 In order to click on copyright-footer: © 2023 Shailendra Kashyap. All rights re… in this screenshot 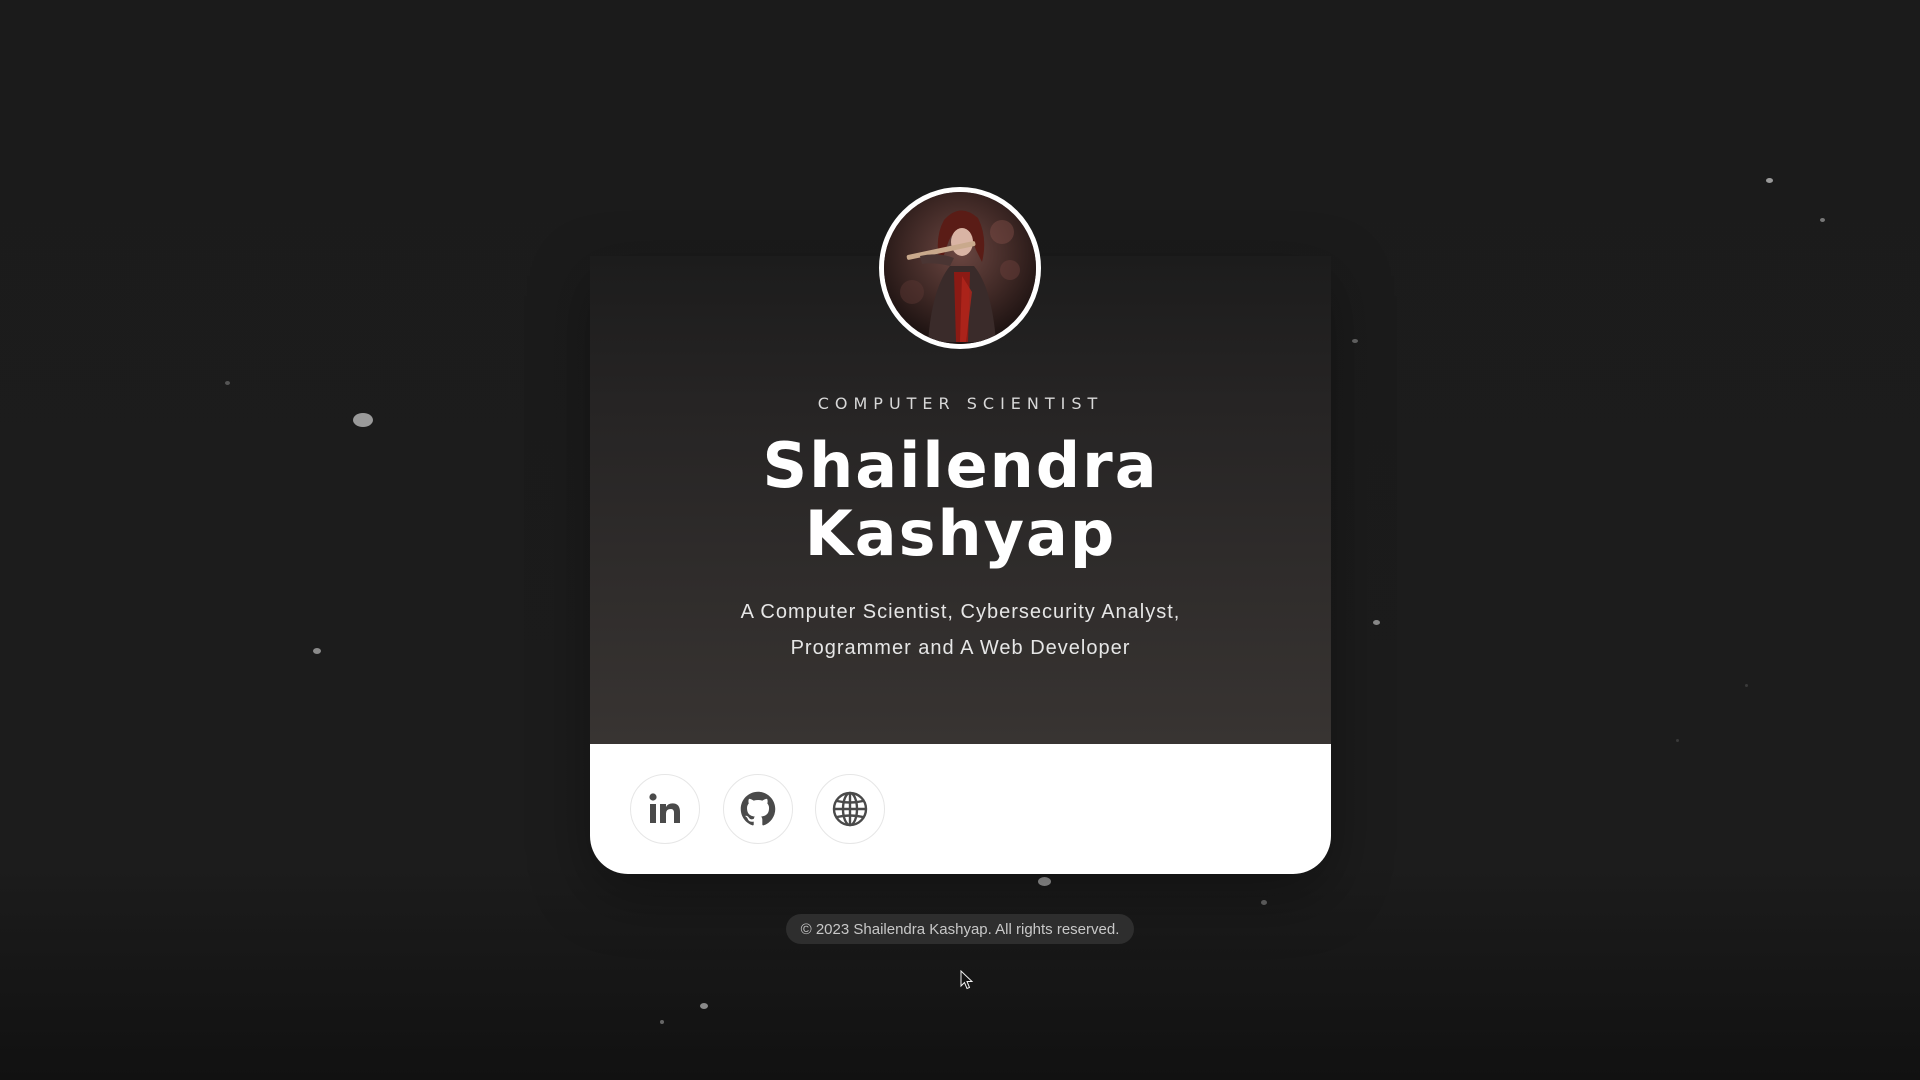, I will do `click(960, 929)`.